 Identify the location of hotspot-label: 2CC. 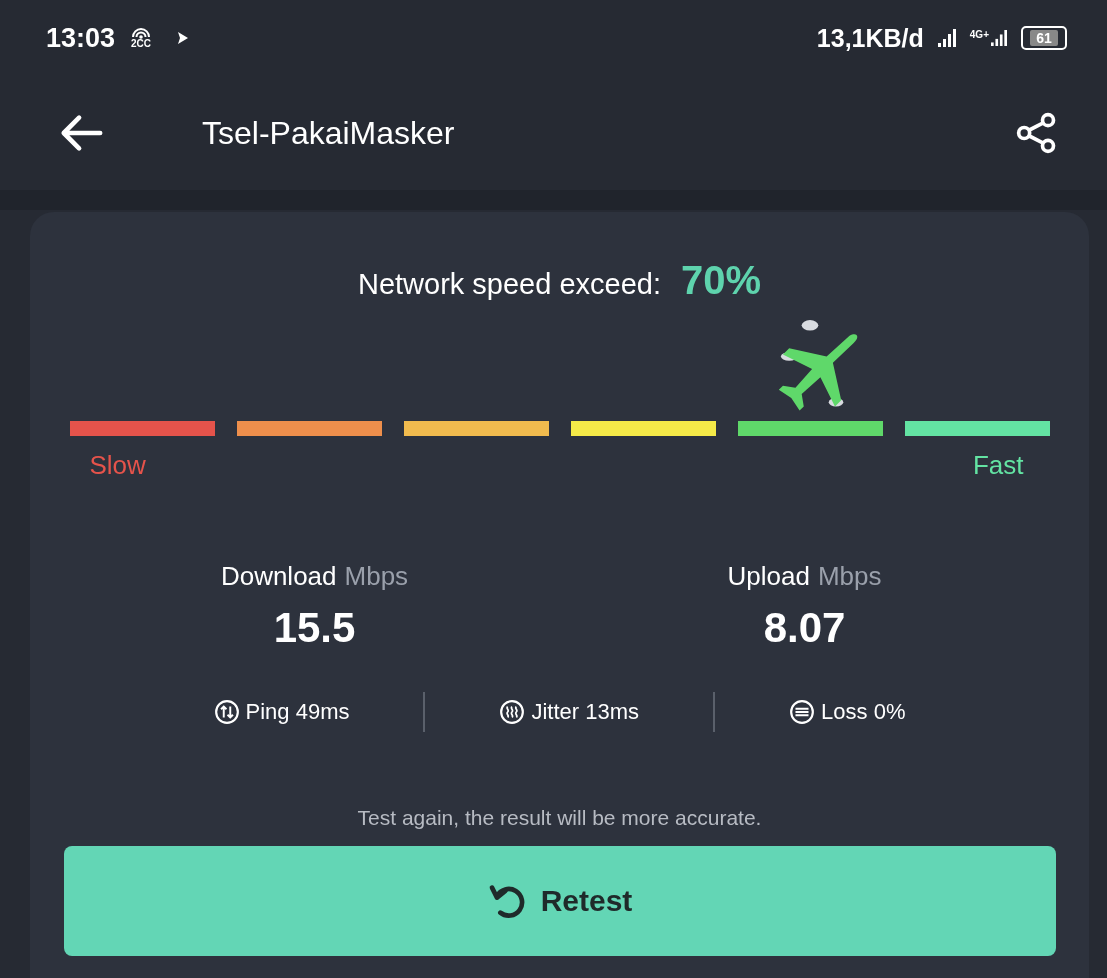
(141, 44).